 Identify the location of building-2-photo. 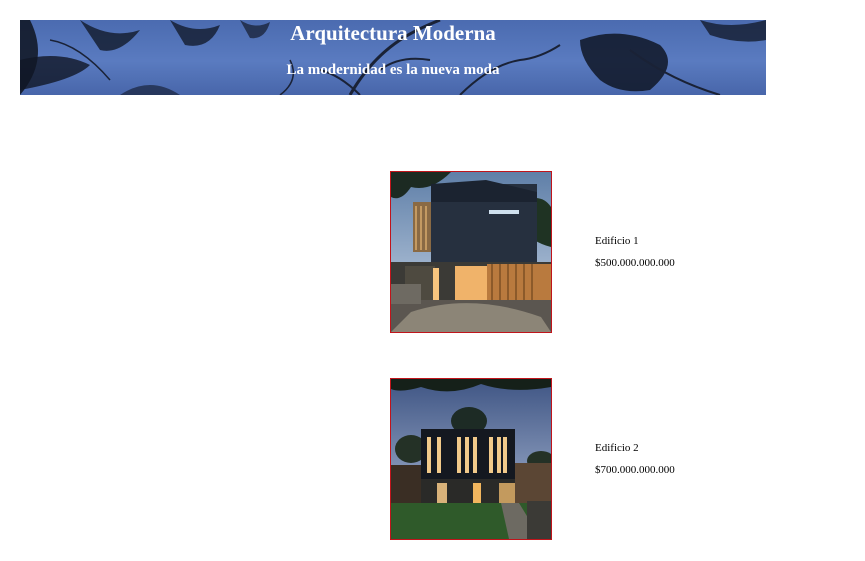
(471, 459).